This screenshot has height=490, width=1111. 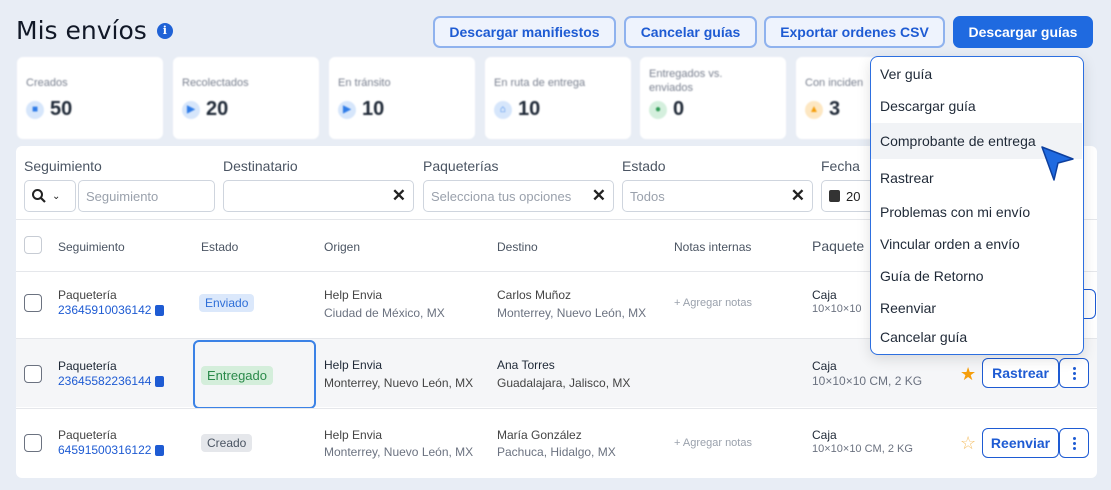 What do you see at coordinates (968, 374) in the screenshot?
I see `star-filled-icon: ★` at bounding box center [968, 374].